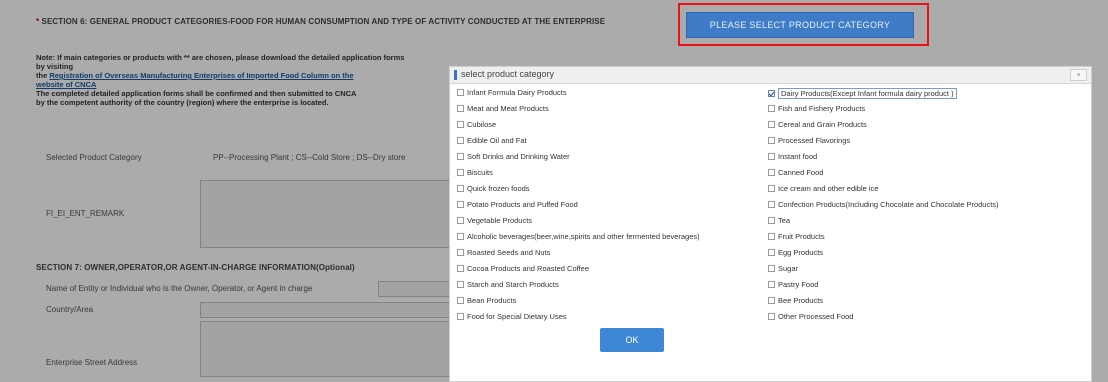  I want to click on category-item: Biscuits, so click(475, 172).